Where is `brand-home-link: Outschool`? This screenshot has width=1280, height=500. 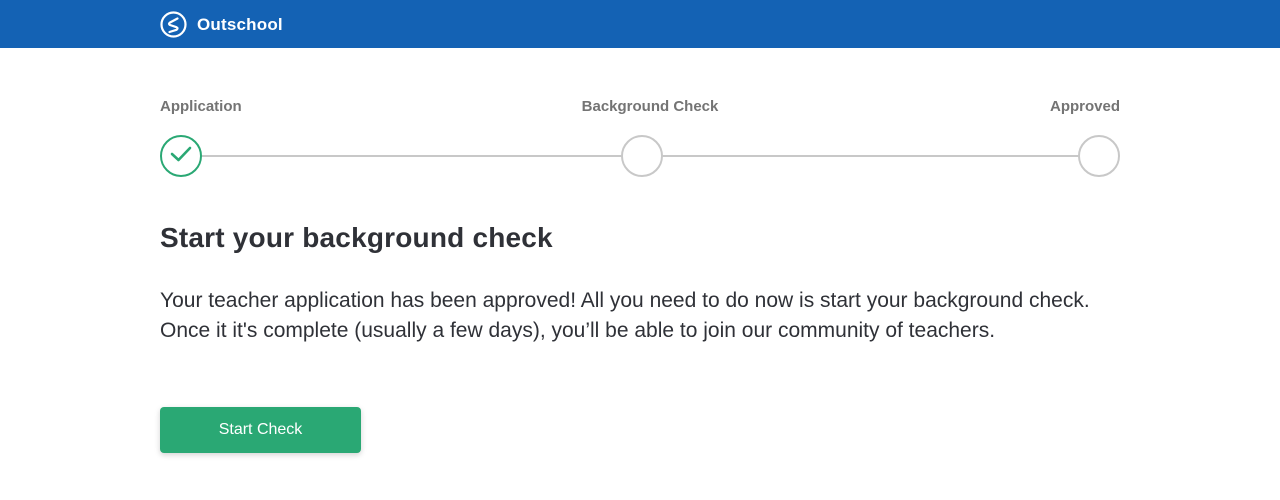
brand-home-link: Outschool is located at coordinates (221, 24).